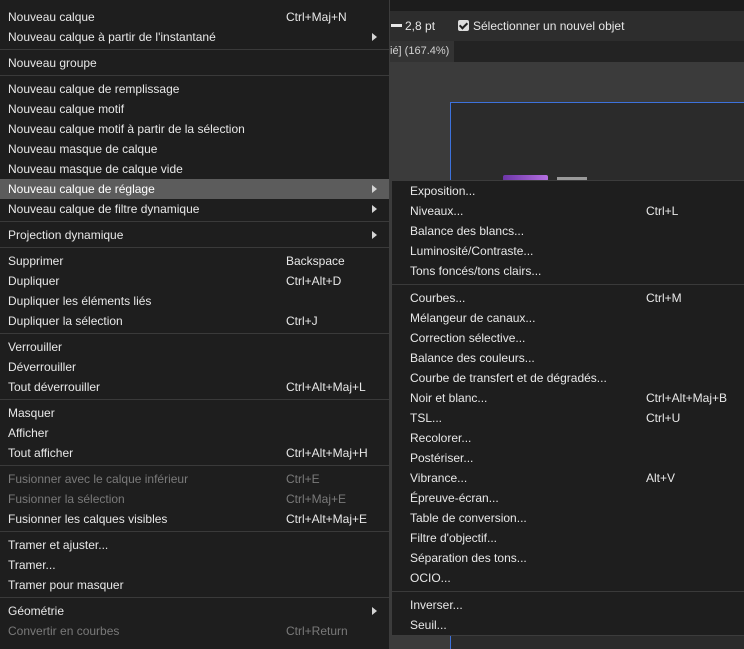 The image size is (744, 649). I want to click on select-new-object-label: Sélectionner un nouvel objet, so click(548, 26).